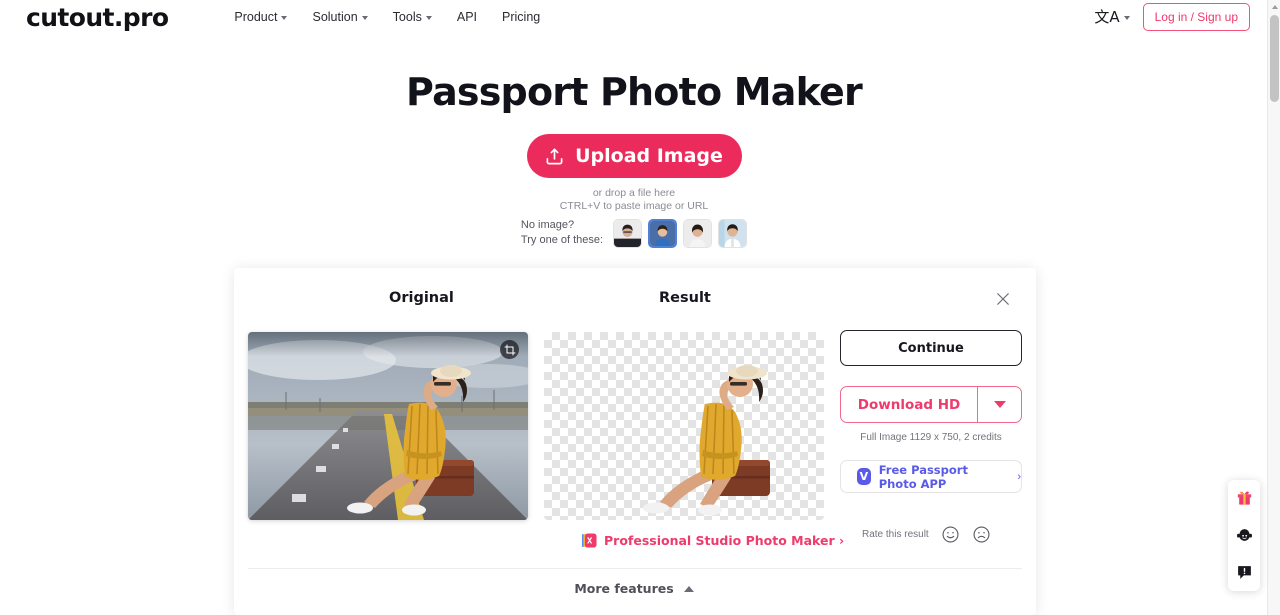 This screenshot has width=1280, height=615. What do you see at coordinates (649, 156) in the screenshot?
I see `upload-button-label: Upload Image` at bounding box center [649, 156].